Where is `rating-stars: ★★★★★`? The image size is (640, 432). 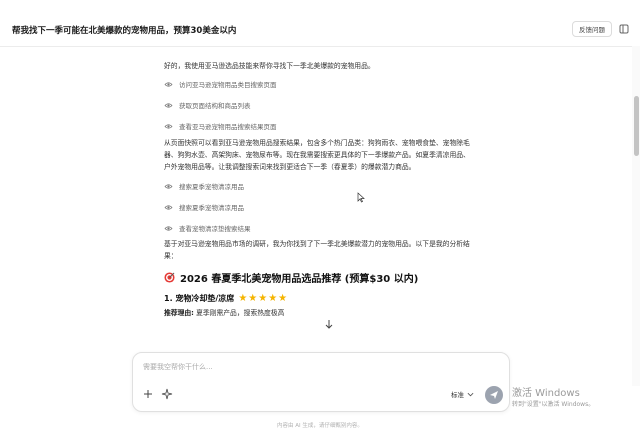 rating-stars: ★★★★★ is located at coordinates (263, 298).